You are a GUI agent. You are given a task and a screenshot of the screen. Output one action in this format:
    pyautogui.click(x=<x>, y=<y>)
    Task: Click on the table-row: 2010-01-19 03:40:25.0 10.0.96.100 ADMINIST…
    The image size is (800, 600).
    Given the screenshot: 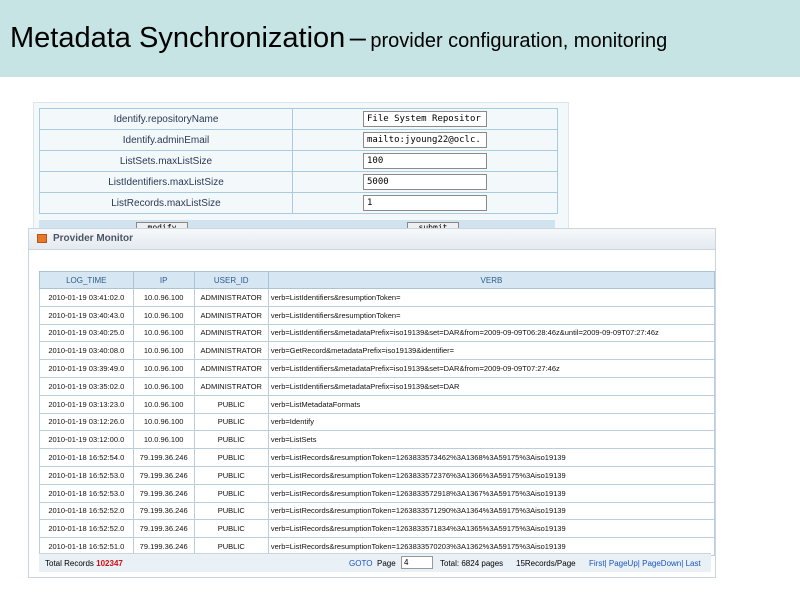 What is the action you would take?
    pyautogui.click(x=377, y=333)
    